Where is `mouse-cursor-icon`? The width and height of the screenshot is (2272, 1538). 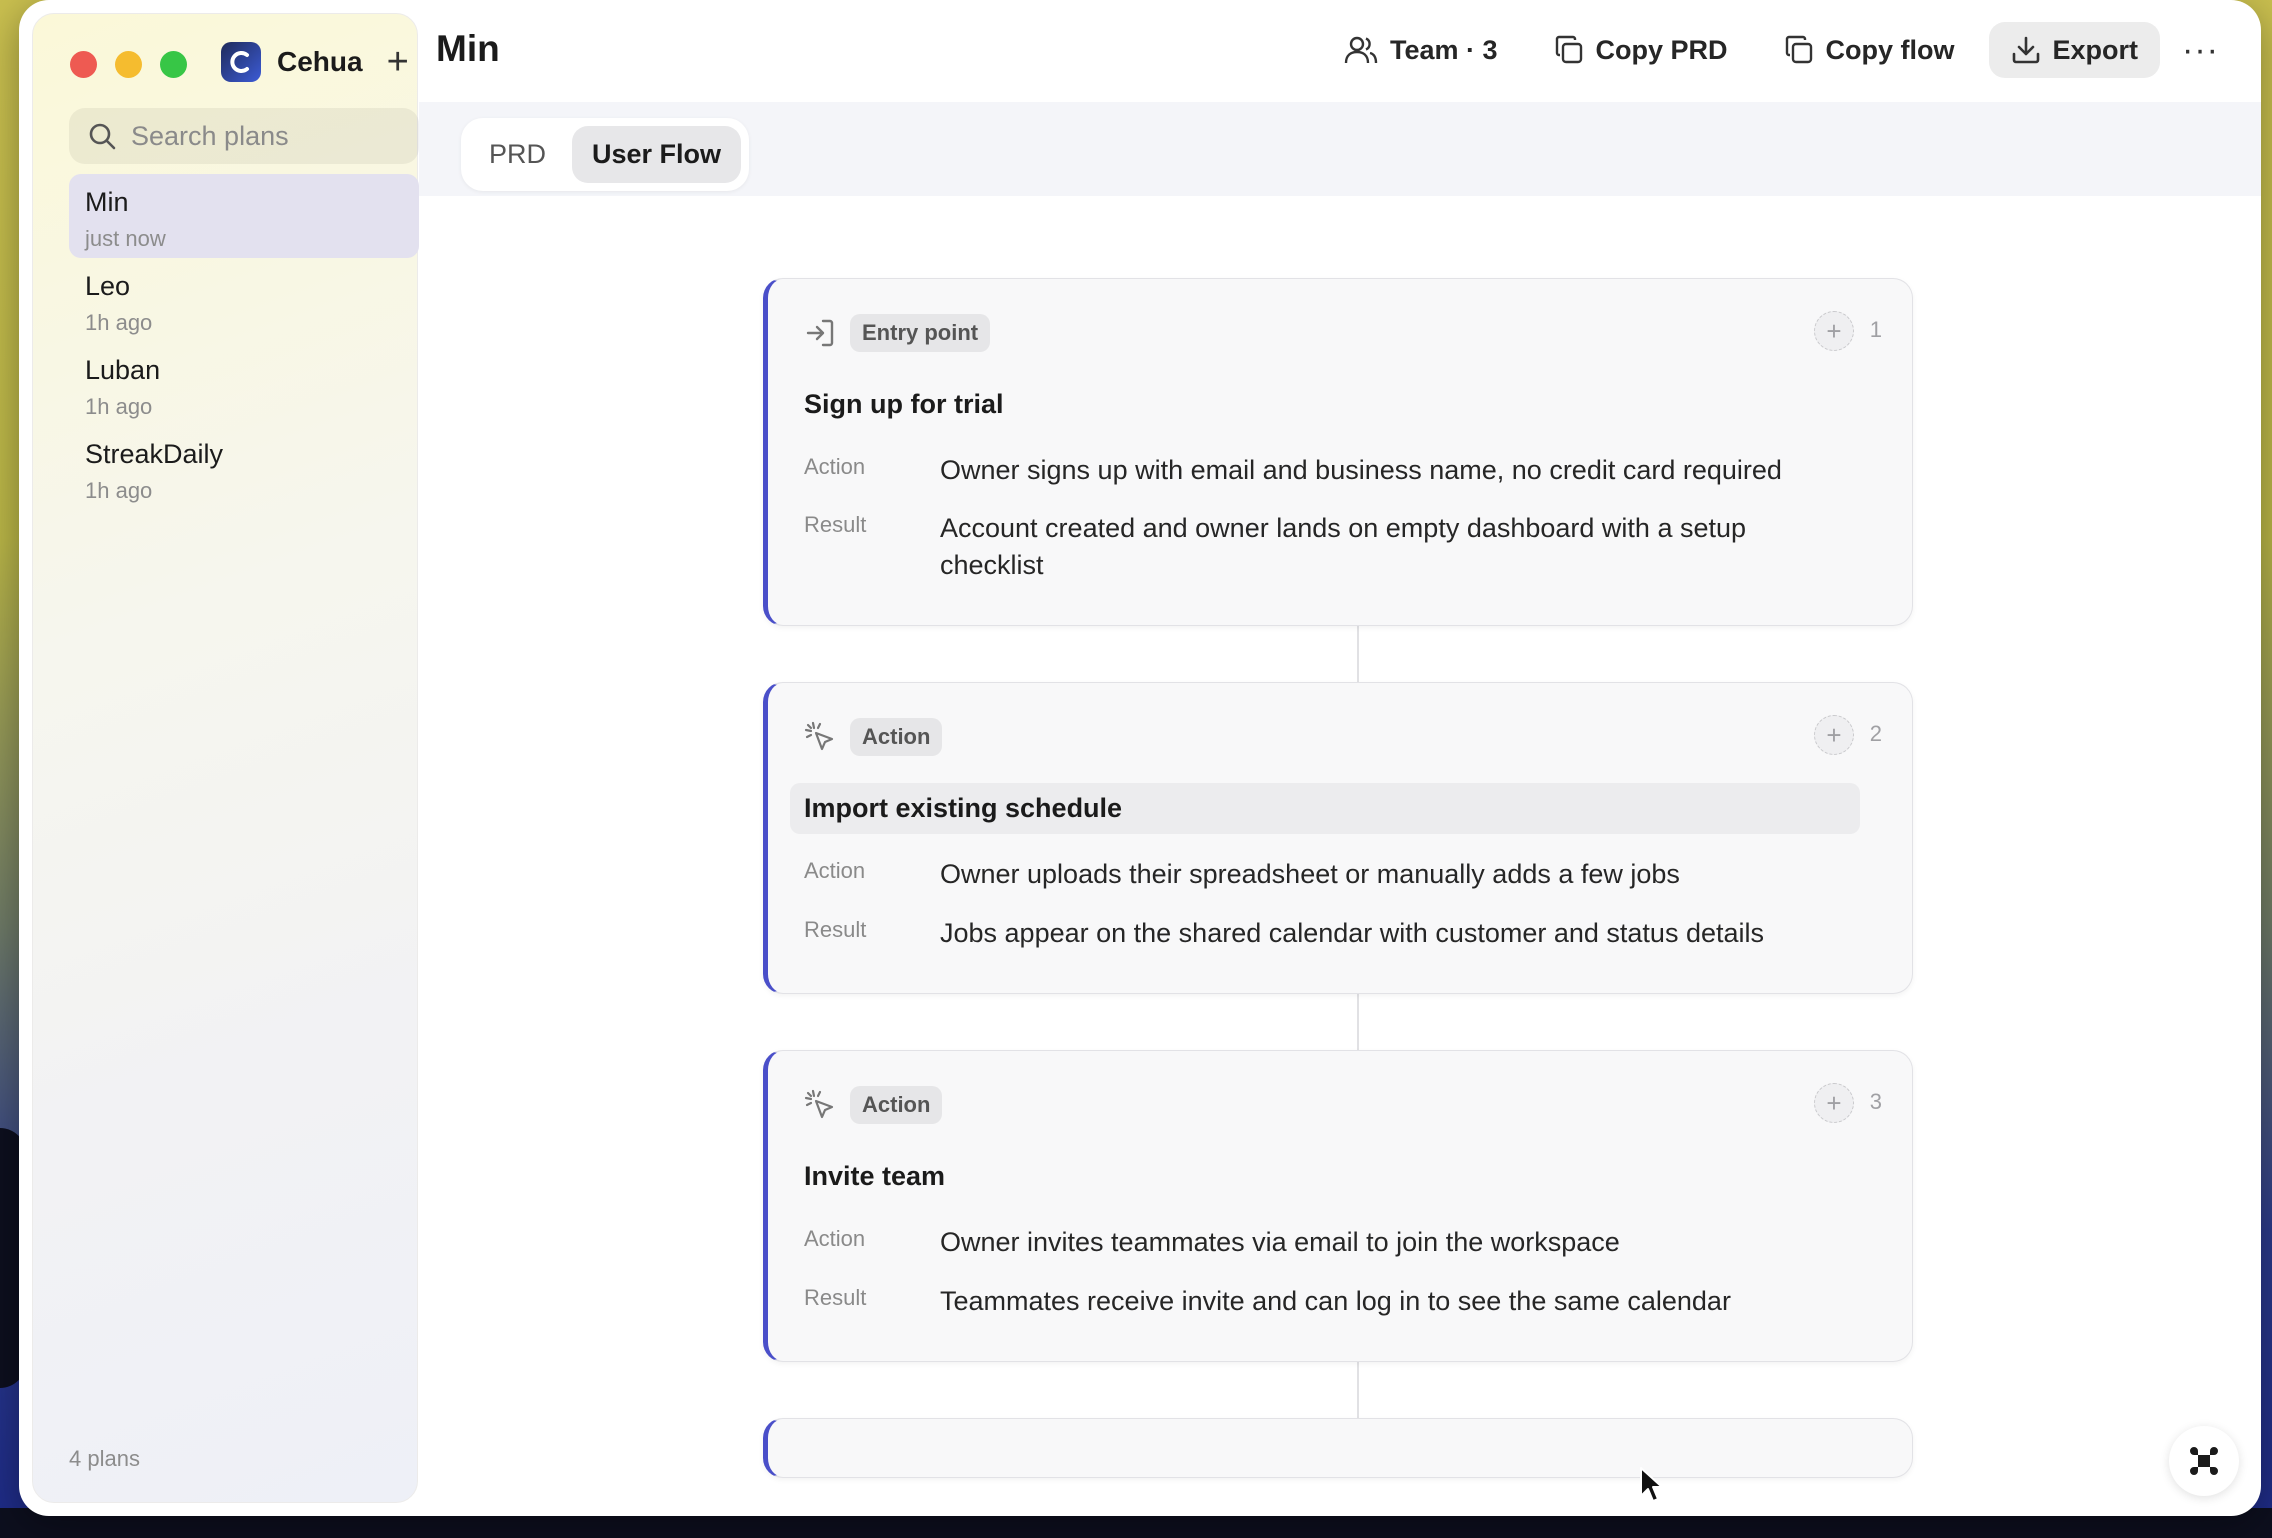 mouse-cursor-icon is located at coordinates (1651, 1484).